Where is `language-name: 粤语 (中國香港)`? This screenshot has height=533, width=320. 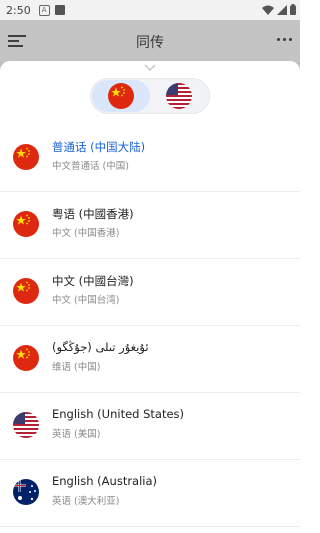
language-name: 粤语 (中國香港) is located at coordinates (93, 214).